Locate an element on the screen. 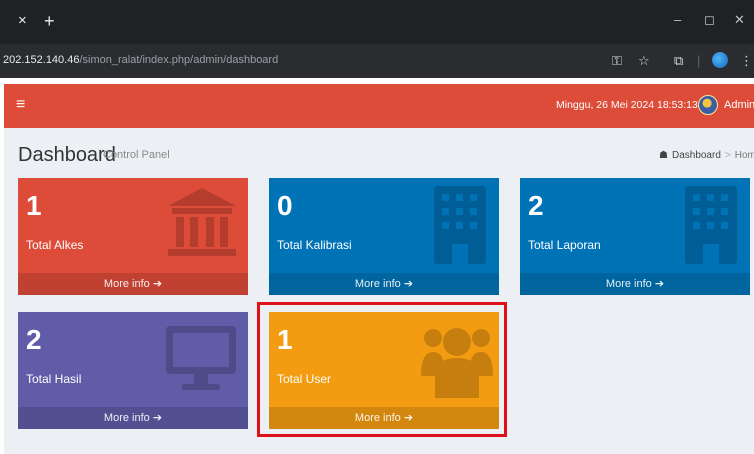 The height and width of the screenshot is (454, 754). extension-icon: ⧉ is located at coordinates (678, 61).